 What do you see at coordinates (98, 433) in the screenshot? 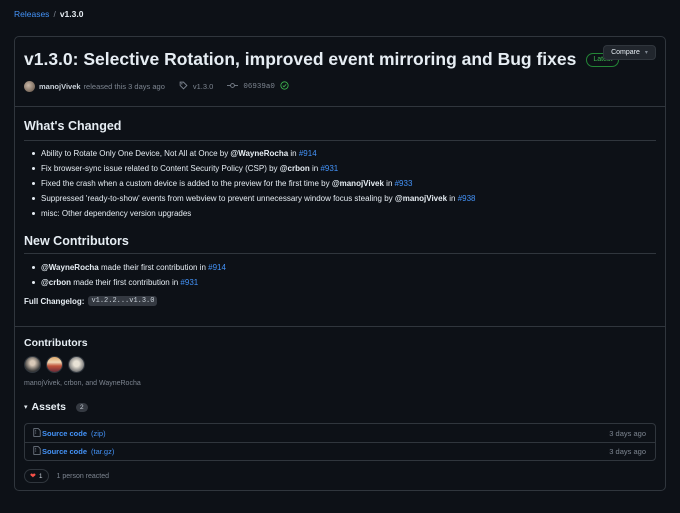
I see `asset-ext: (zip)` at bounding box center [98, 433].